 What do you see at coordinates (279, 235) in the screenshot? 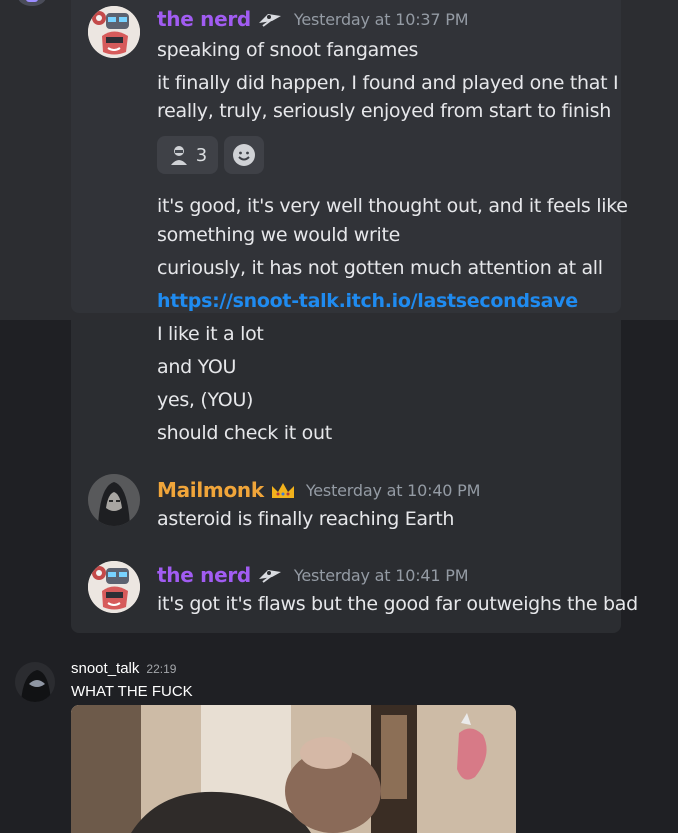
I see `message-line: something we would write` at bounding box center [279, 235].